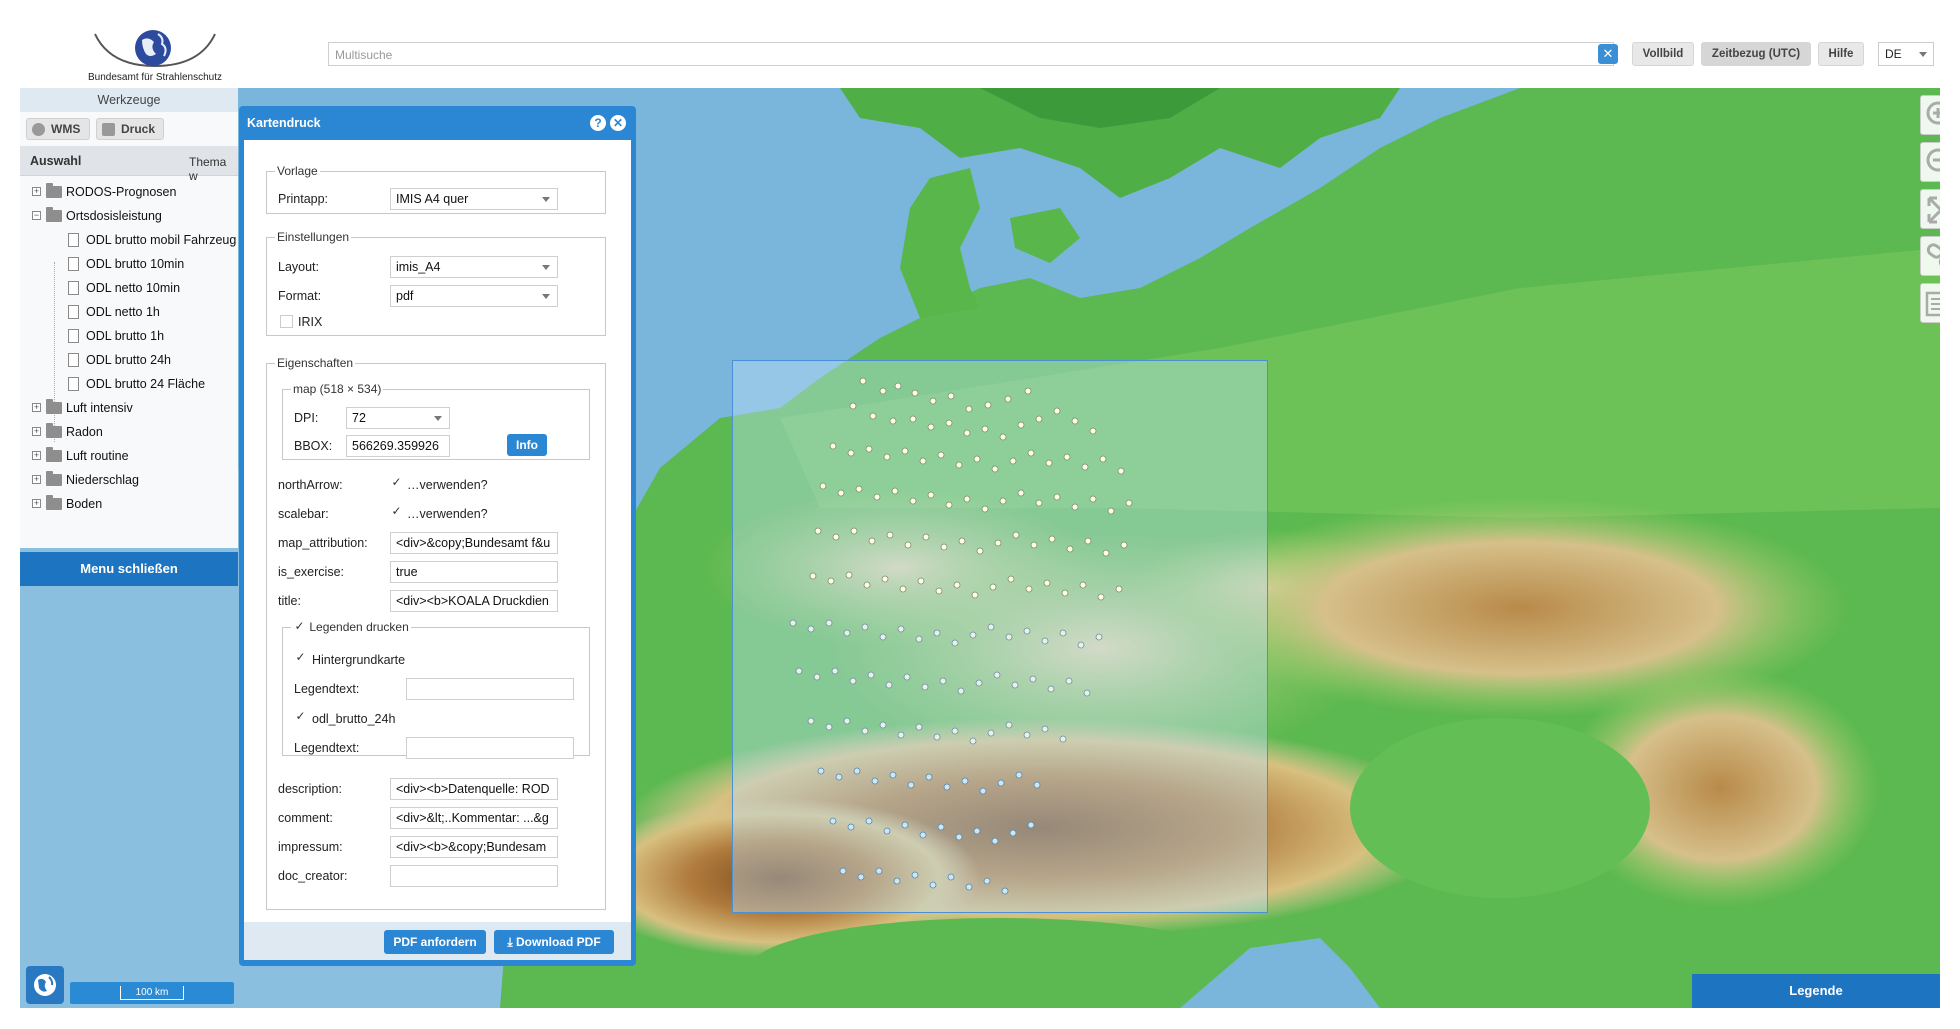 The height and width of the screenshot is (1029, 1960). What do you see at coordinates (300, 658) in the screenshot?
I see `background-map-checkbox: ✓` at bounding box center [300, 658].